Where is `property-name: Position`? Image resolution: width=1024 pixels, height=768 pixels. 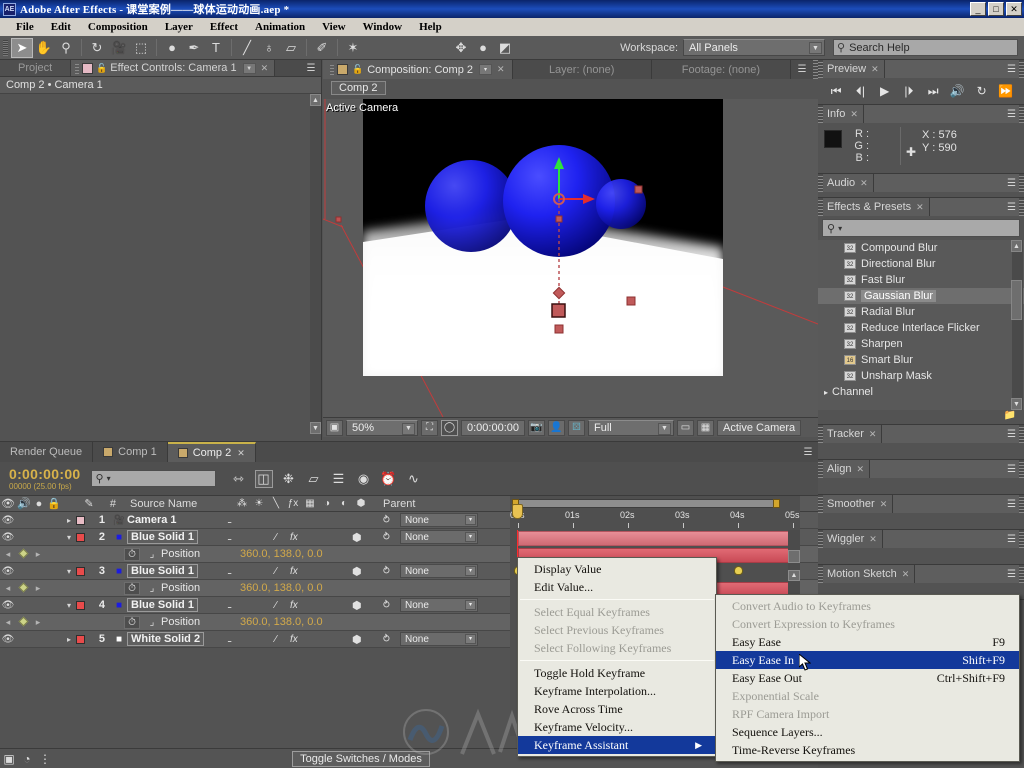 property-name: Position is located at coordinates (180, 622).